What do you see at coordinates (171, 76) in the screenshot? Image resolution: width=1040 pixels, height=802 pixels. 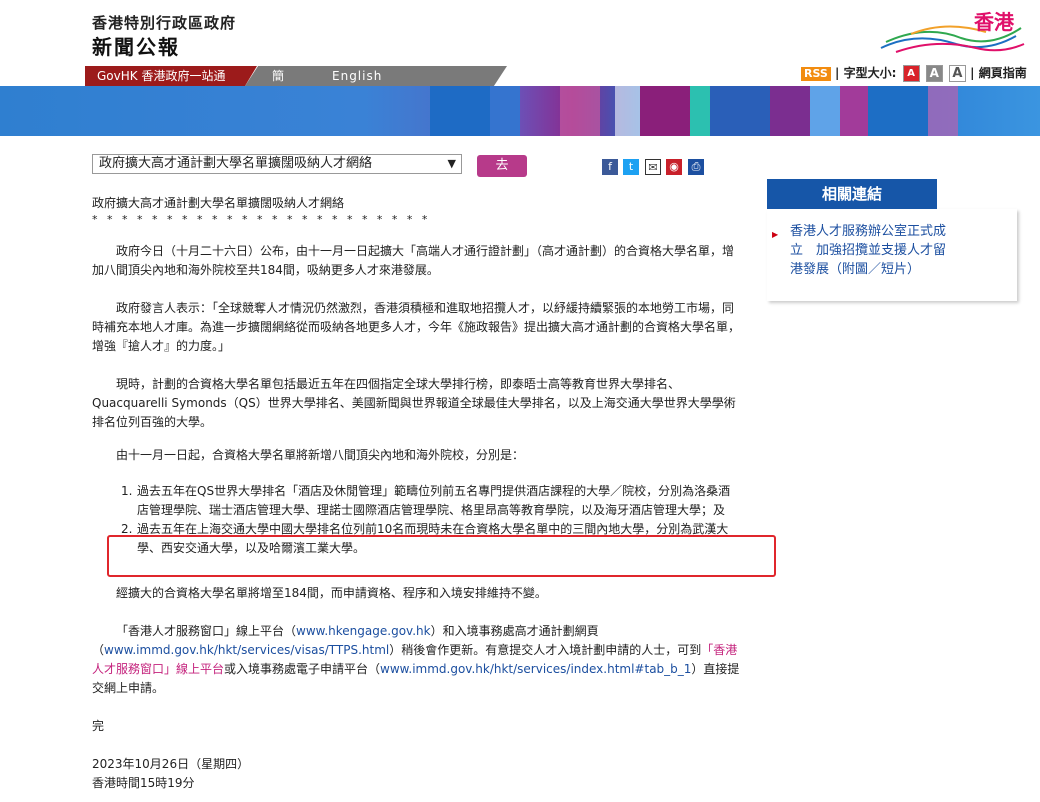 I see `govhk-link: GovHK 香港政府一站通` at bounding box center [171, 76].